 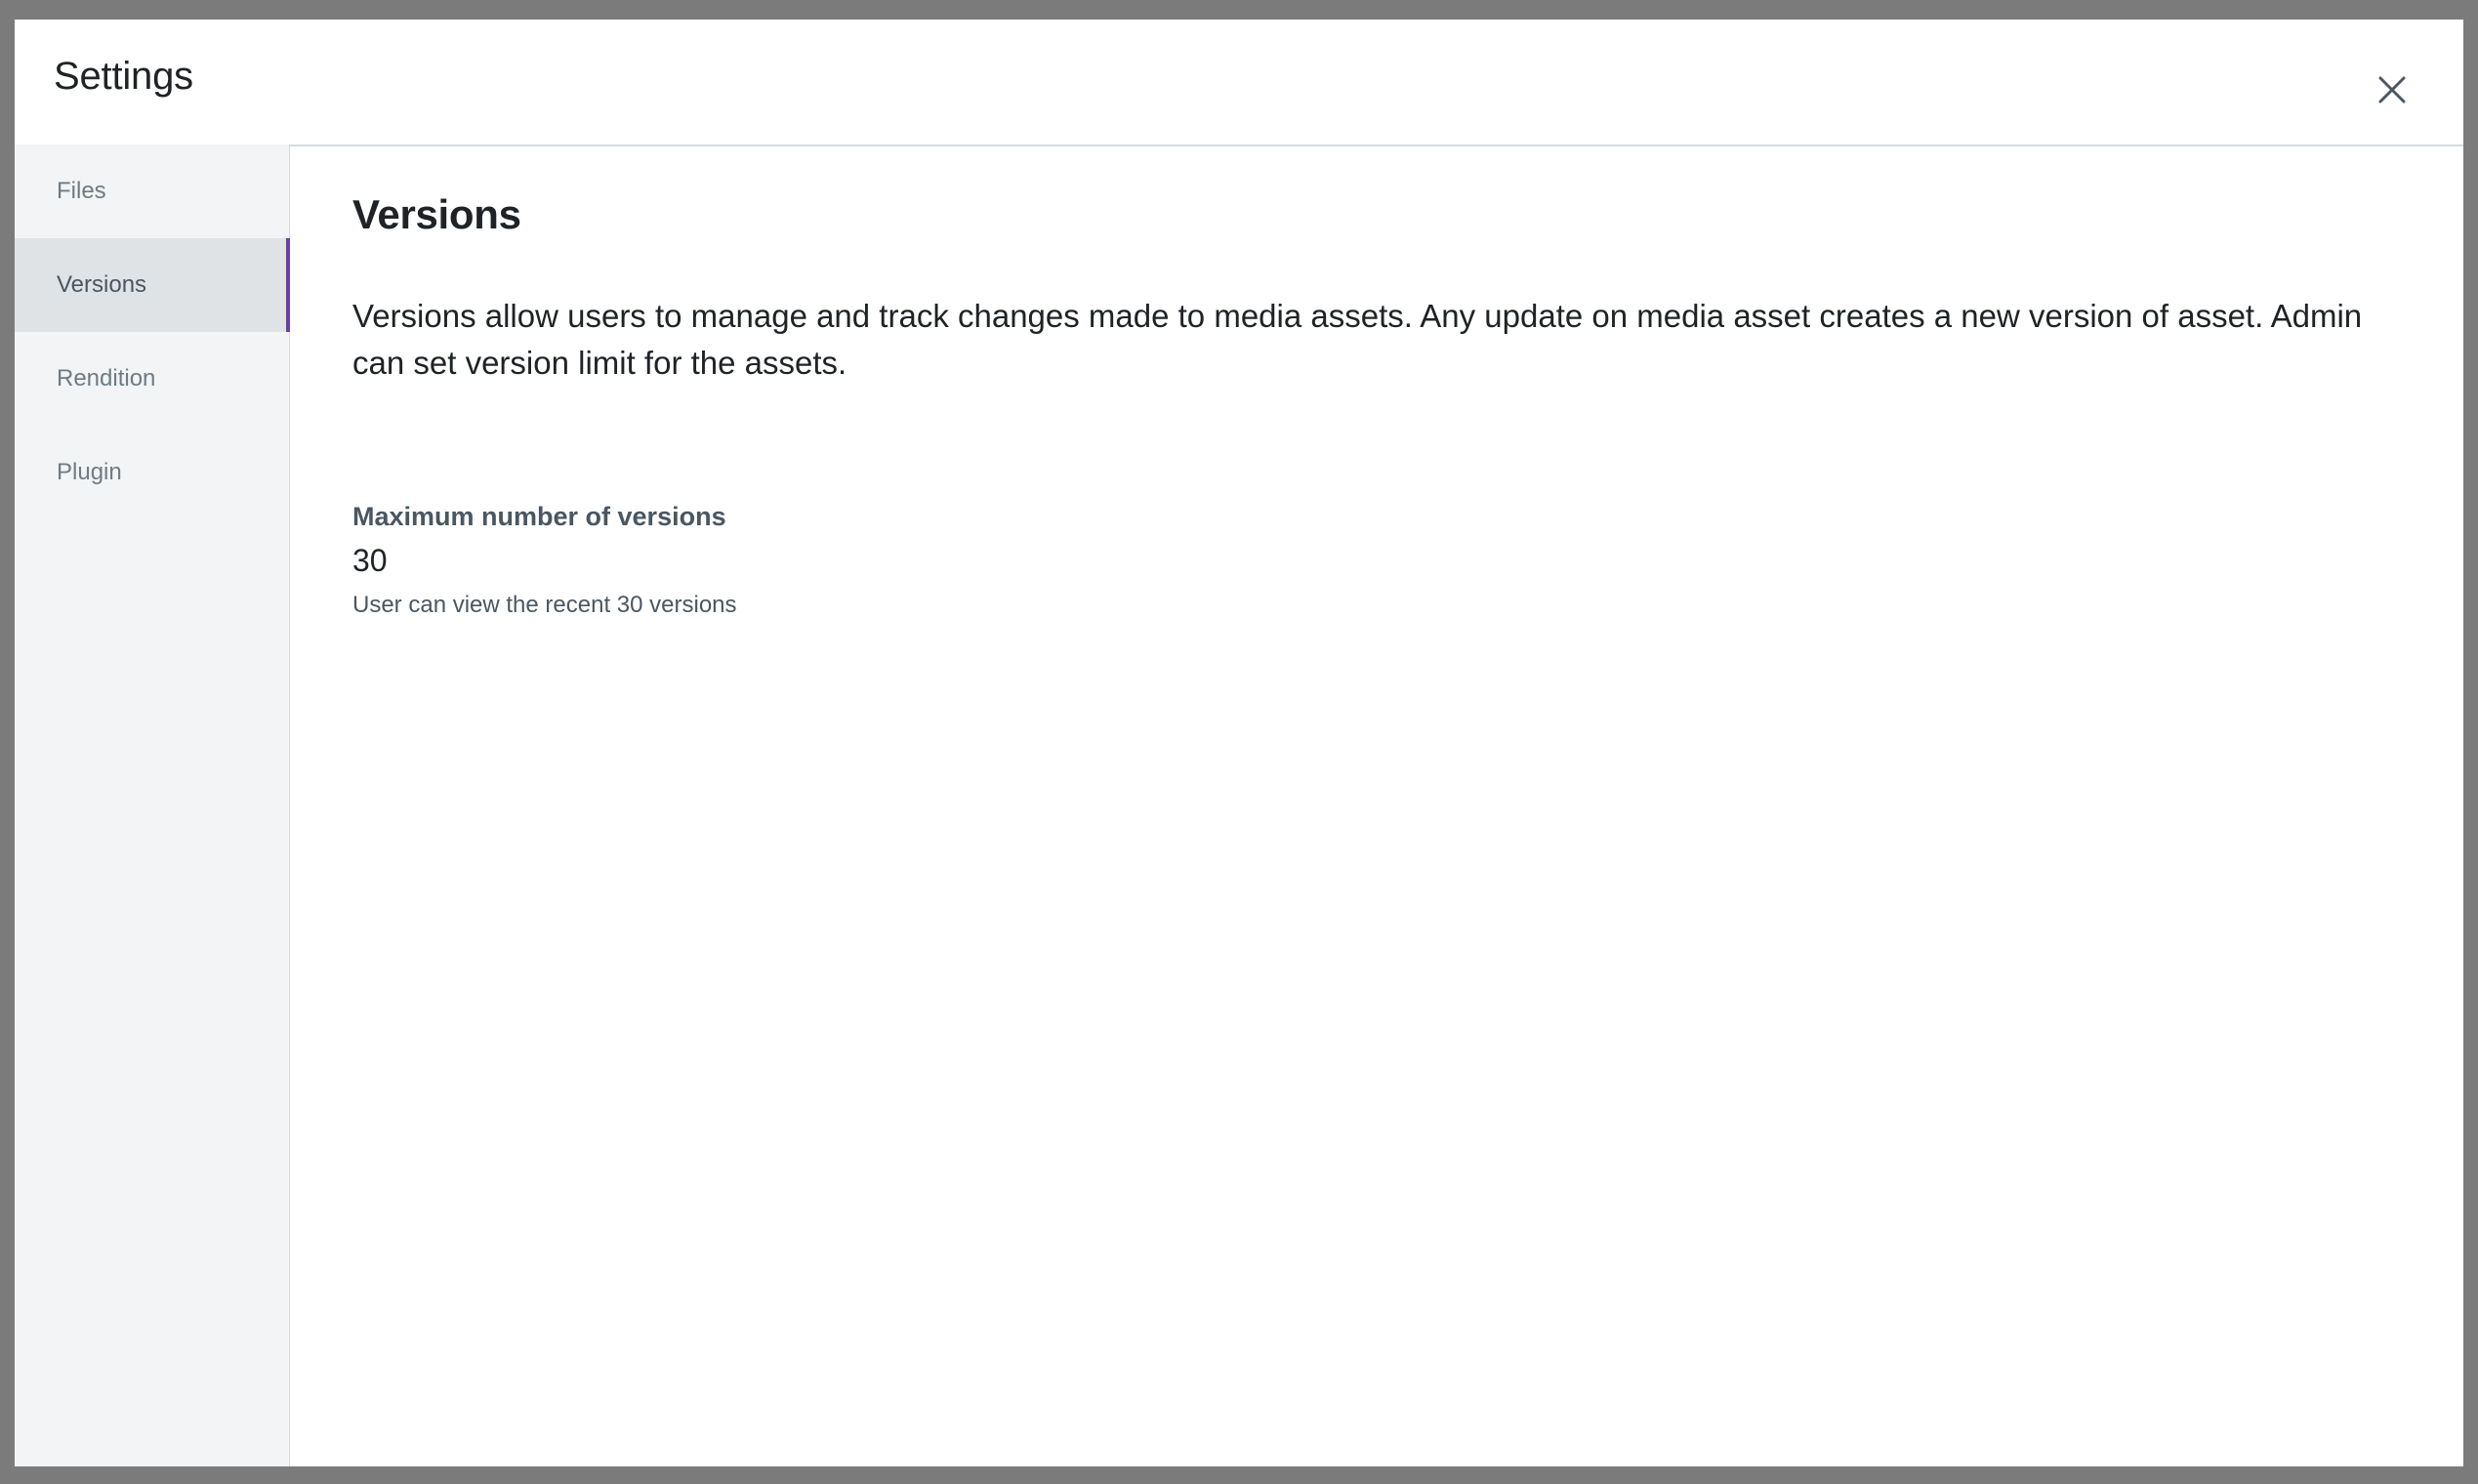 What do you see at coordinates (1239, 82) in the screenshot?
I see `dialog-header: Settings` at bounding box center [1239, 82].